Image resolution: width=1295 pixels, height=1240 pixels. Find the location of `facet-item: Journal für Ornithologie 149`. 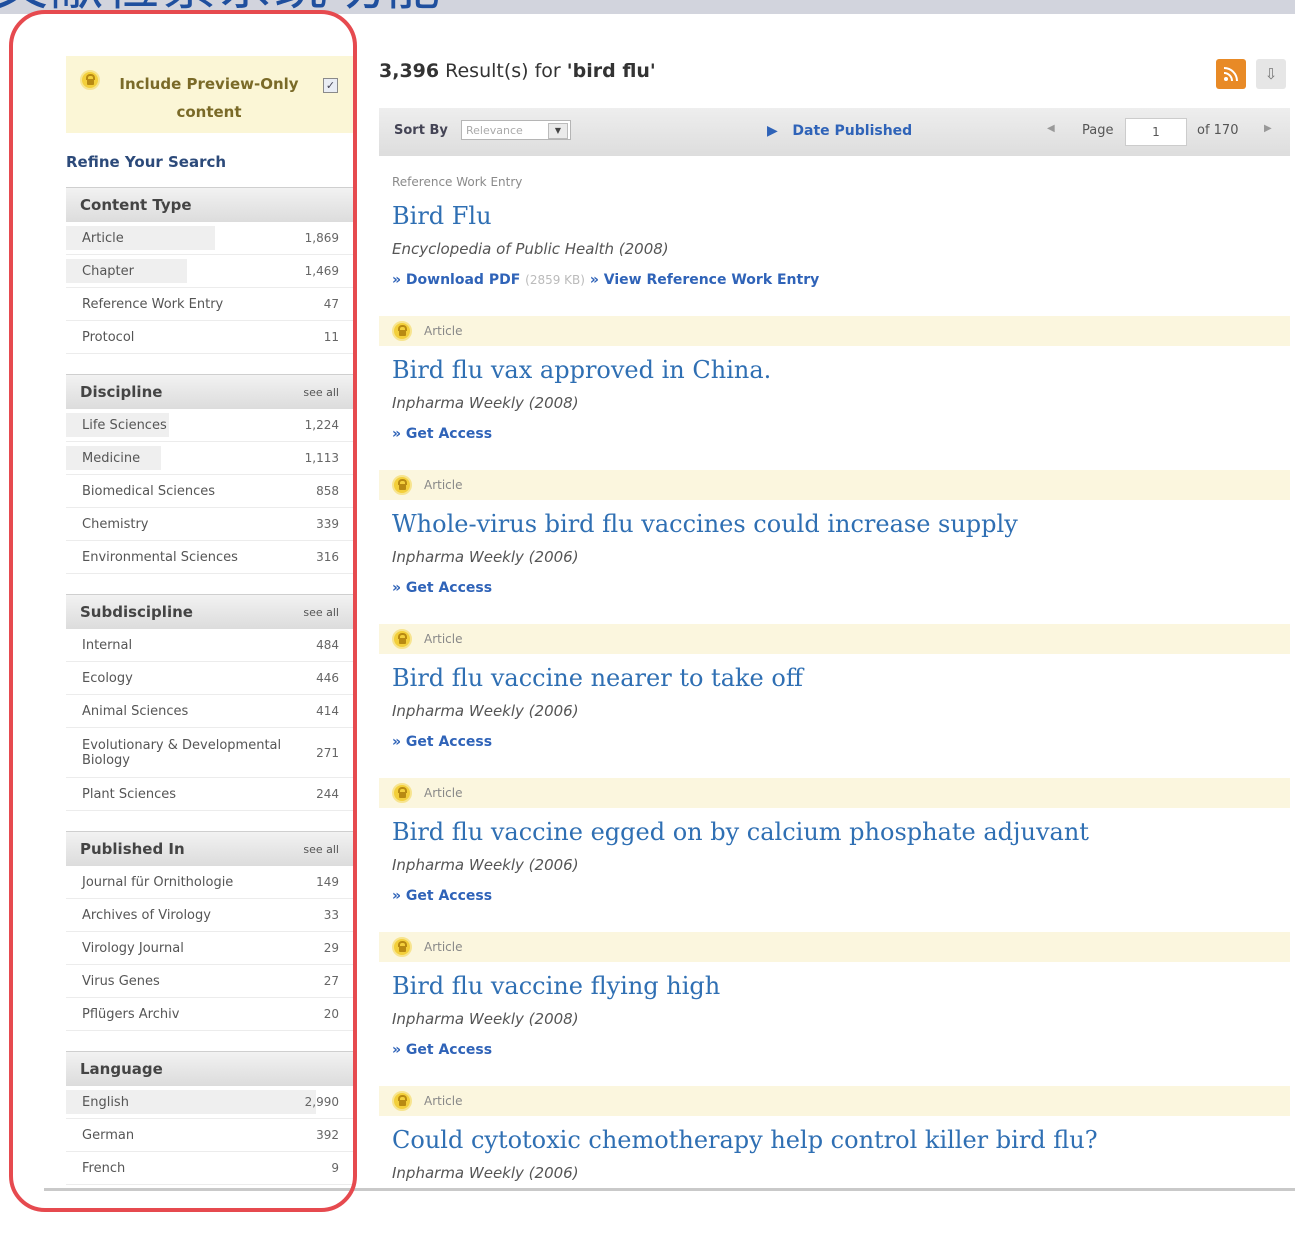

facet-item: Journal für Ornithologie 149 is located at coordinates (209, 882).